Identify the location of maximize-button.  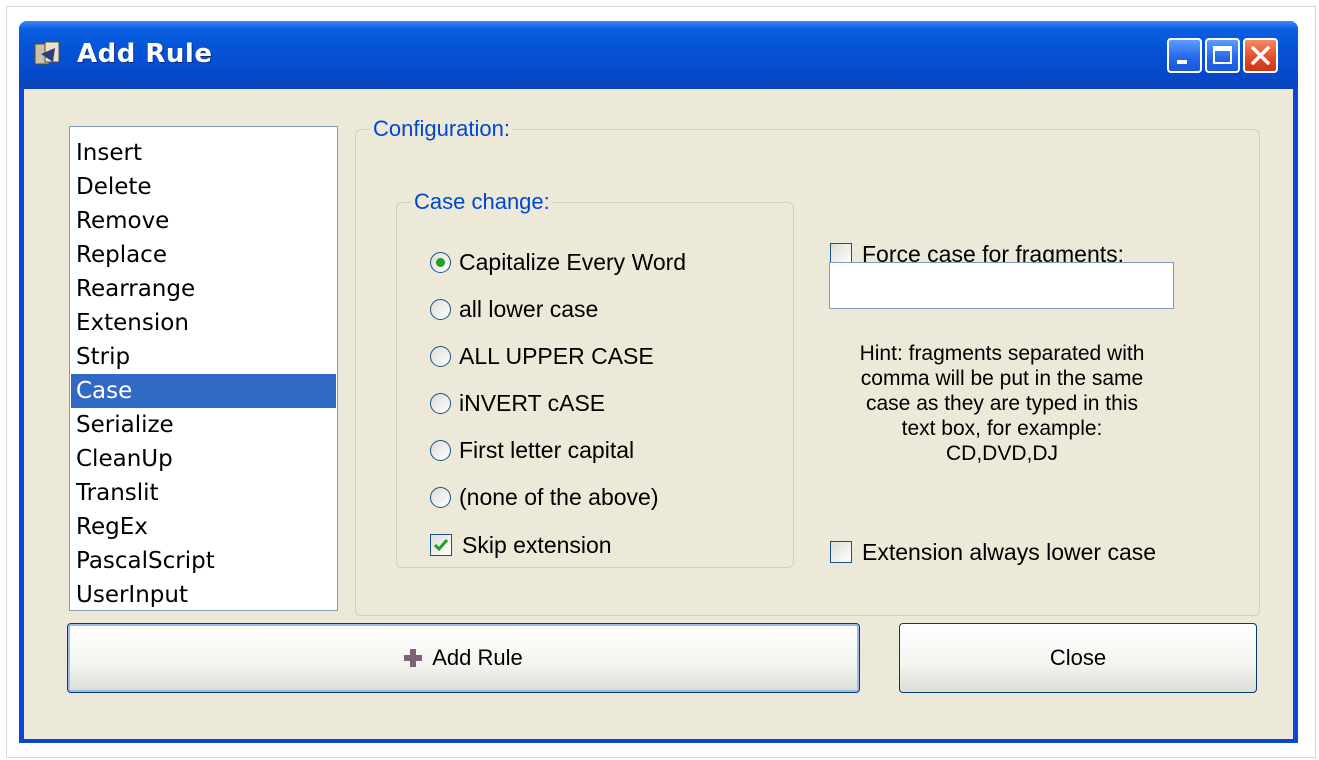
(1222, 55).